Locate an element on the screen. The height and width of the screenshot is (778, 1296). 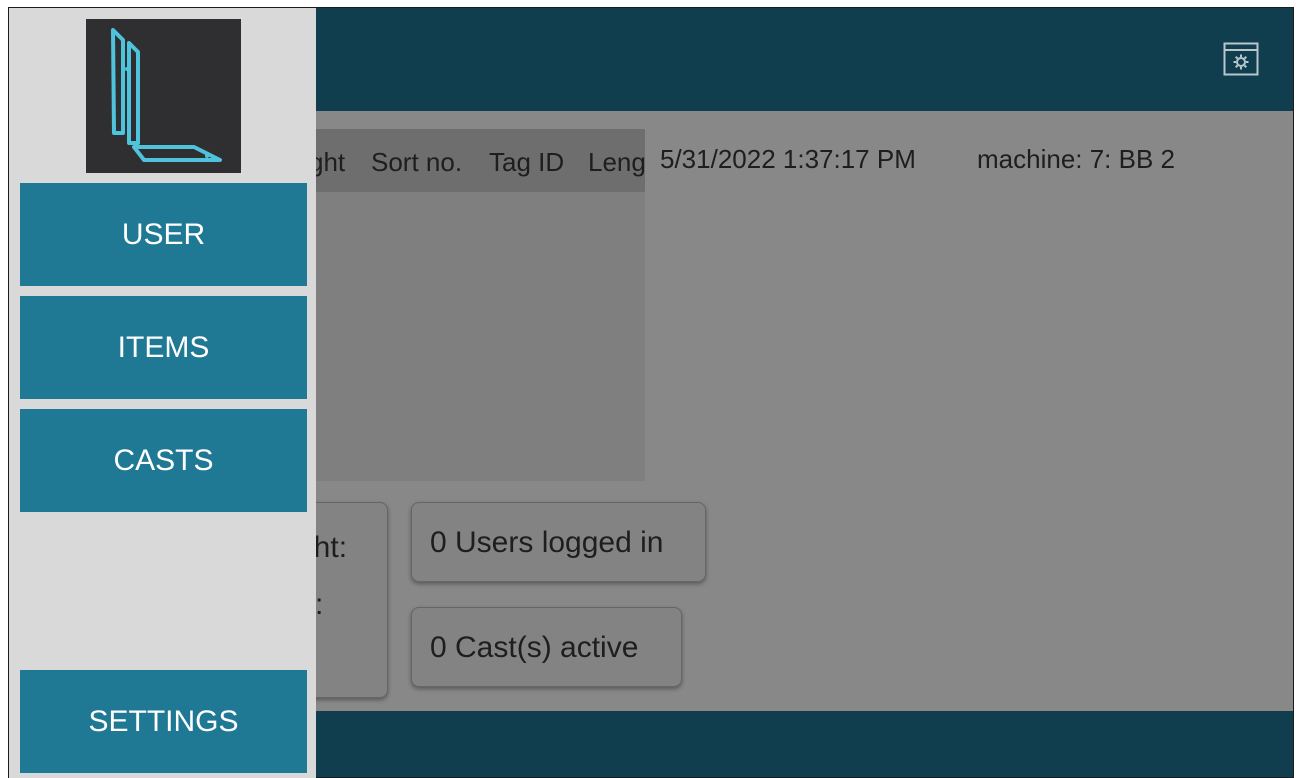
column-length: Leng is located at coordinates (616, 162).